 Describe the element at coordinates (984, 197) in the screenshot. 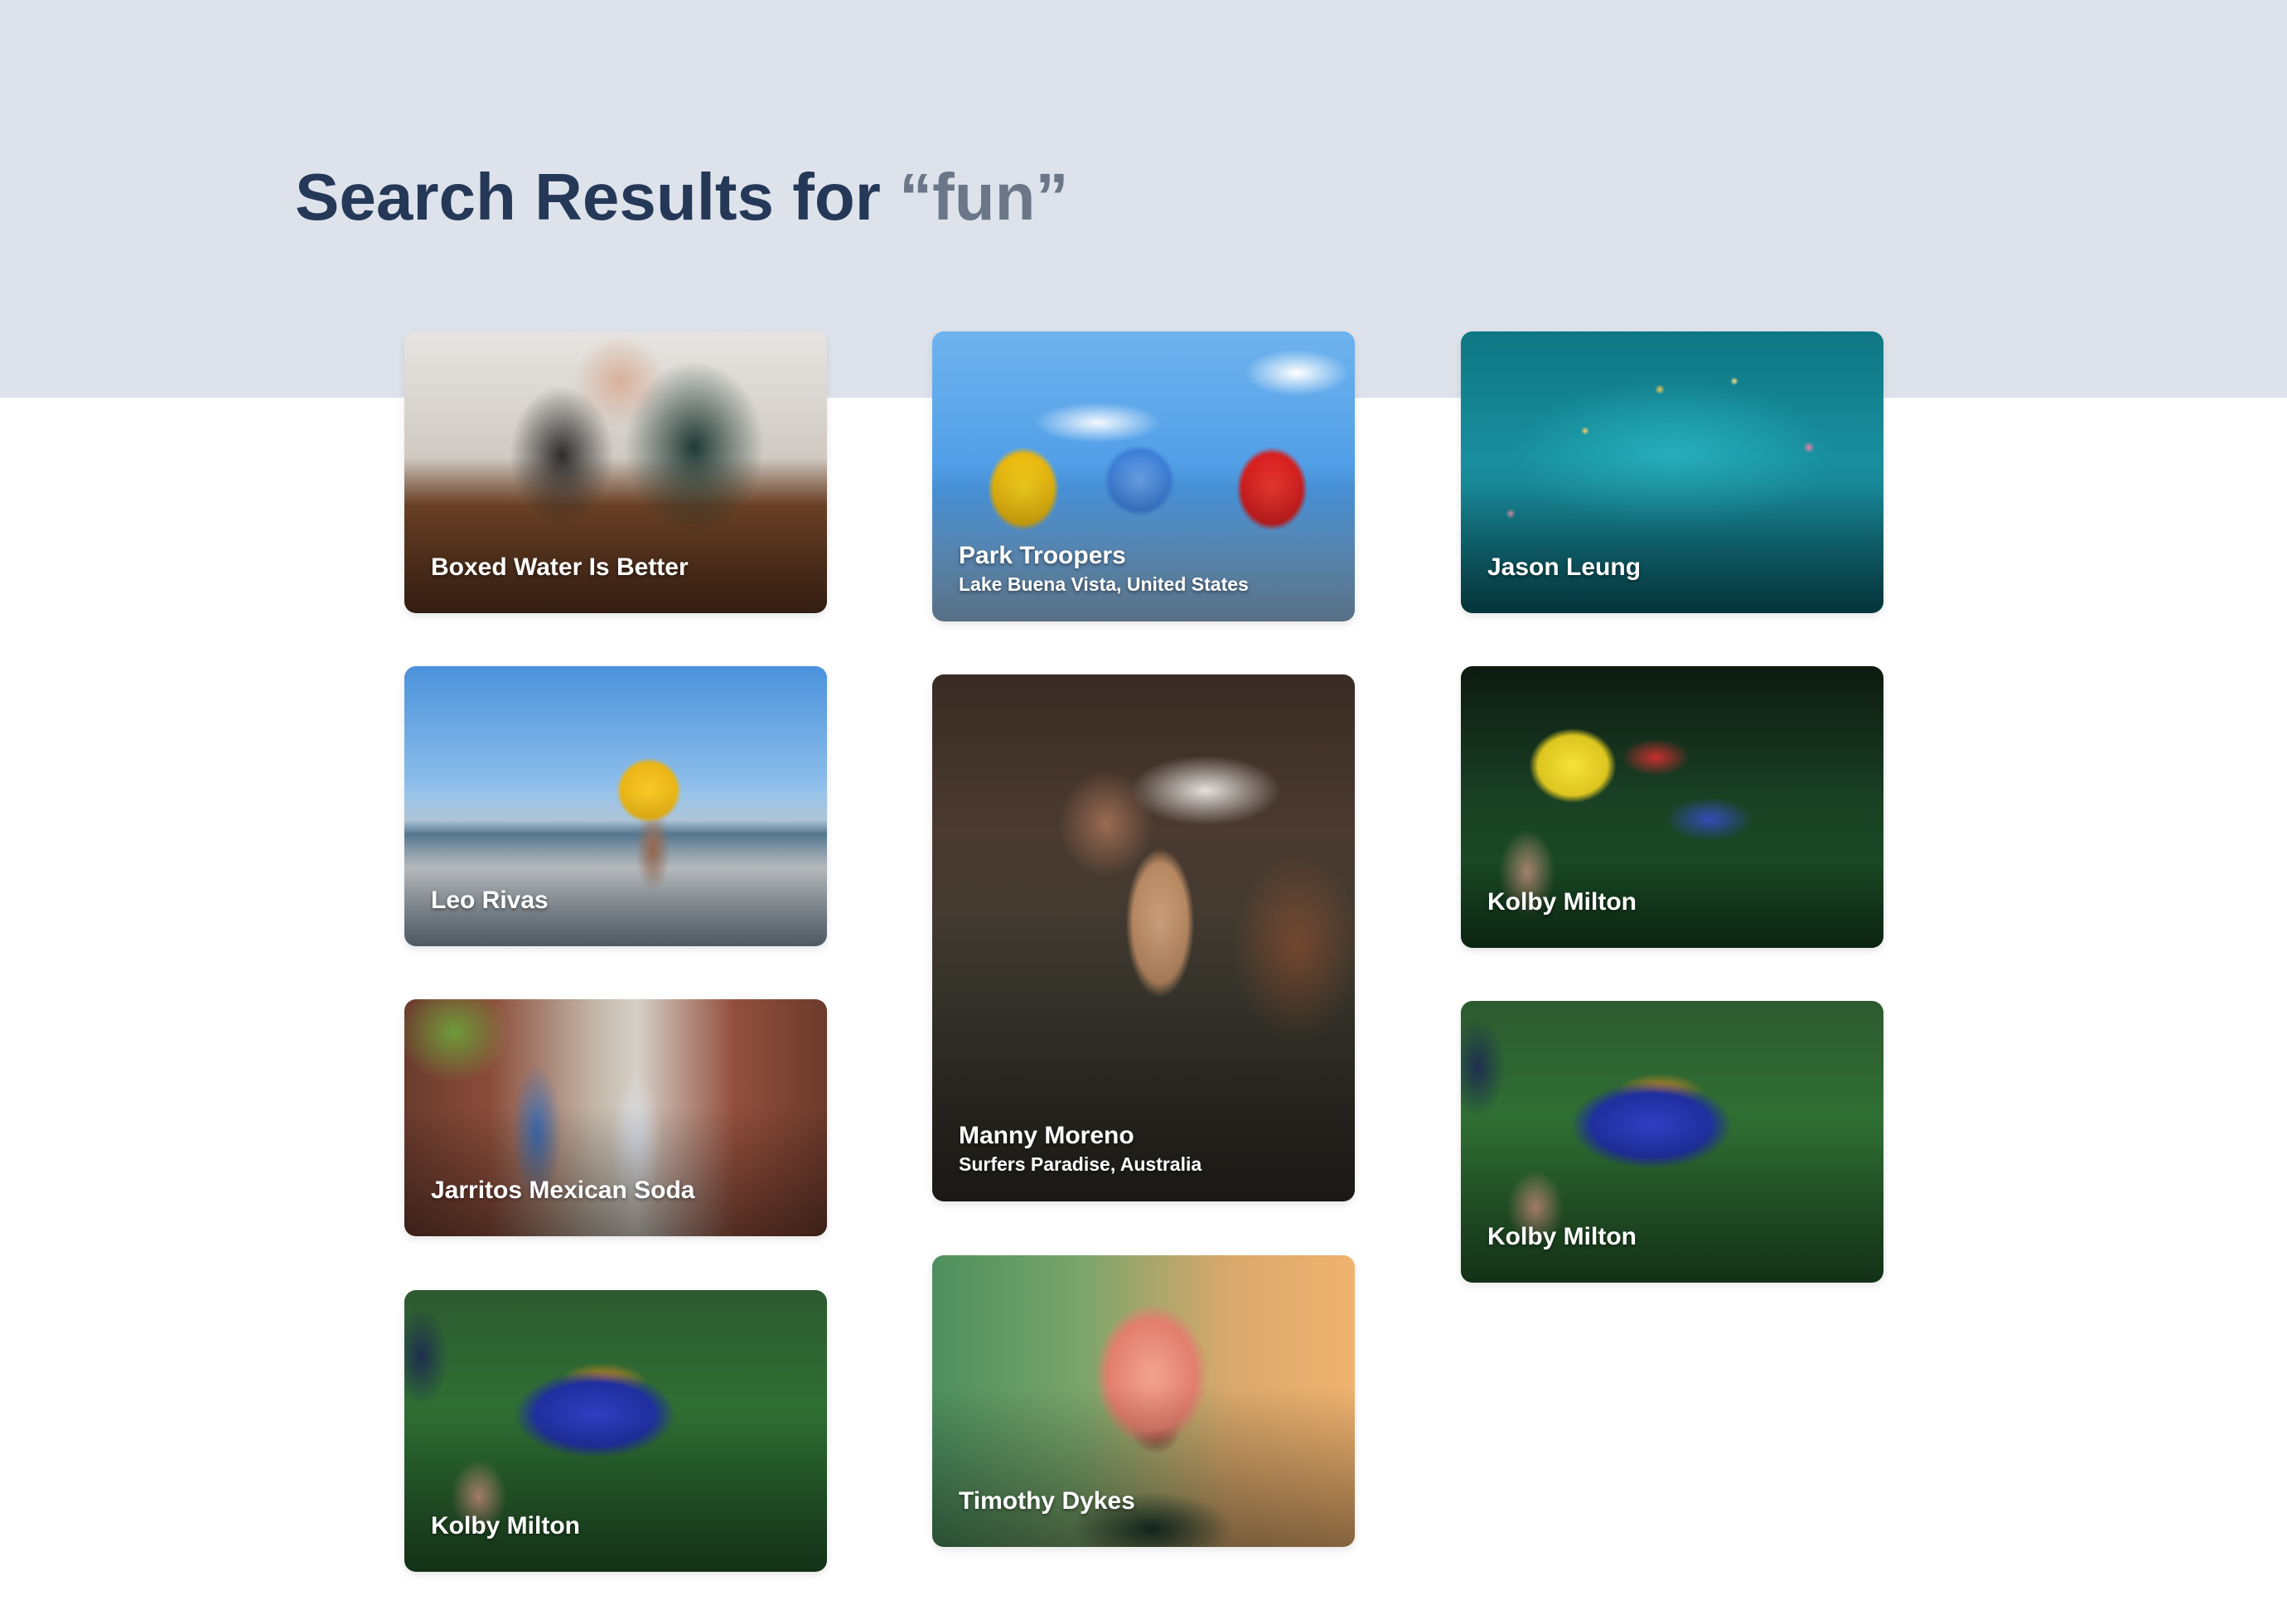

I see `search-query: “fun”` at that location.